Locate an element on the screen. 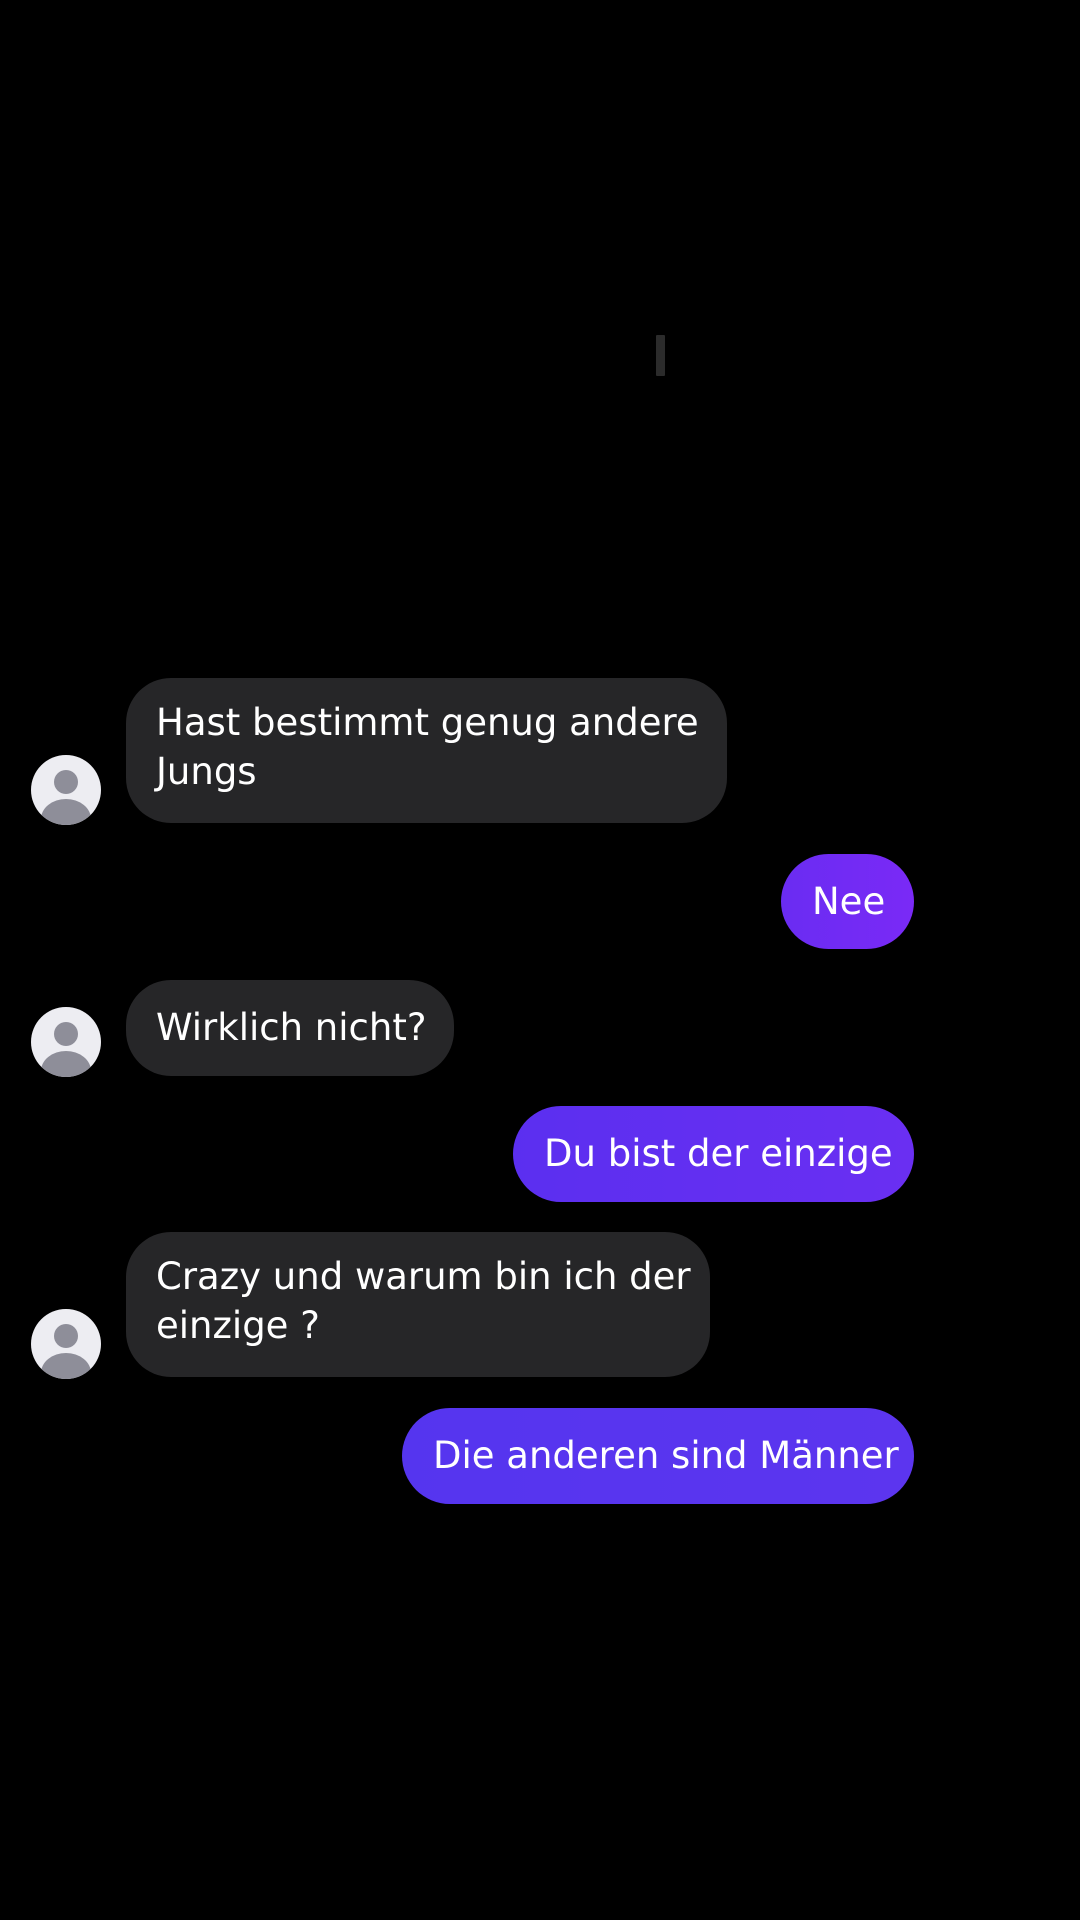 This screenshot has width=1080, height=1920. message-text-line: Hast bestimmt genug andere is located at coordinates (427, 722).